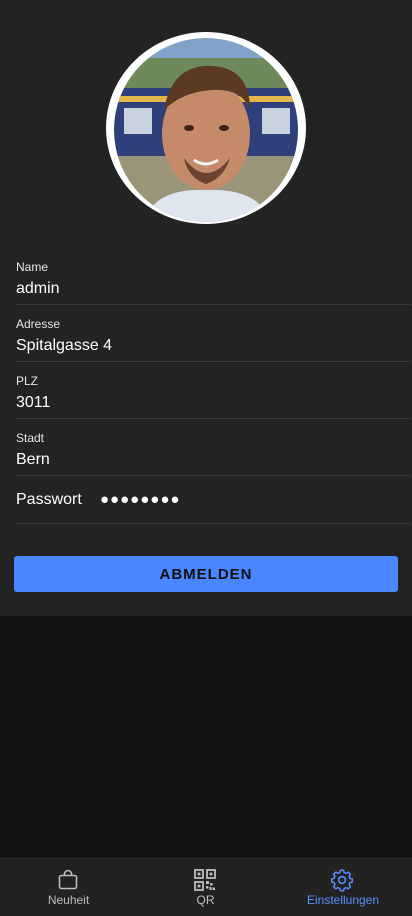 Image resolution: width=412 pixels, height=916 pixels. Describe the element at coordinates (213, 396) in the screenshot. I see `plz-field: PLZ 3011` at that location.